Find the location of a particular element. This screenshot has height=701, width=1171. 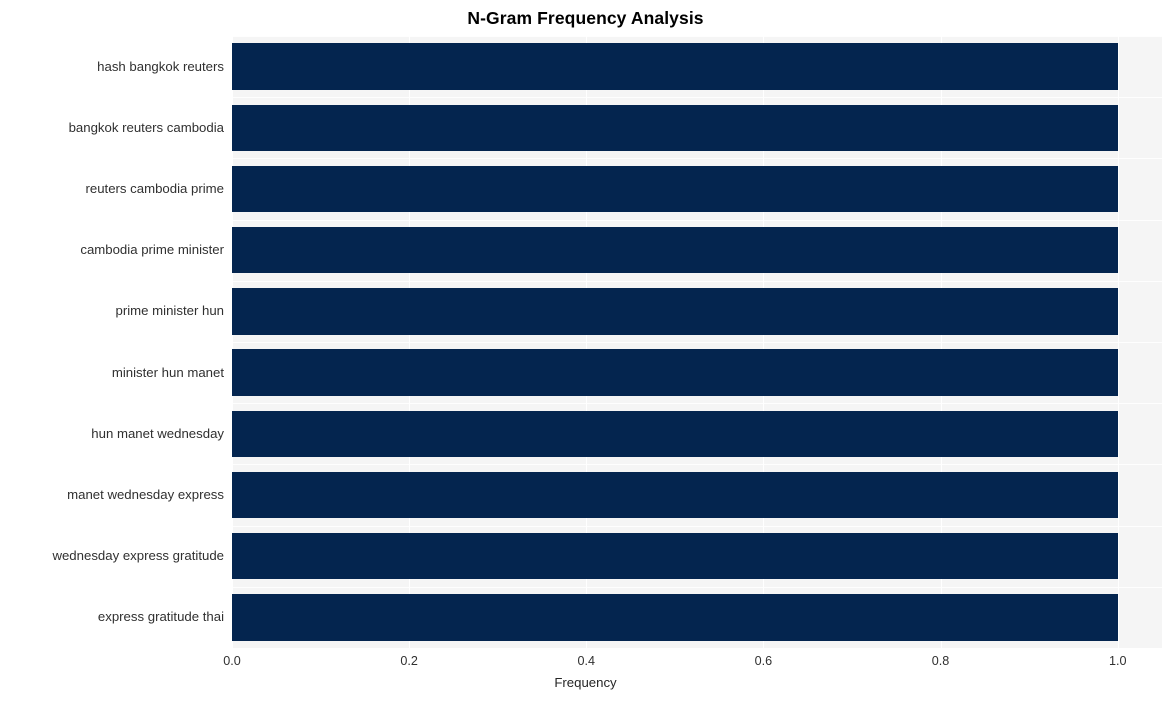

y-tick-label: cambodia prime minister is located at coordinates (152, 250).